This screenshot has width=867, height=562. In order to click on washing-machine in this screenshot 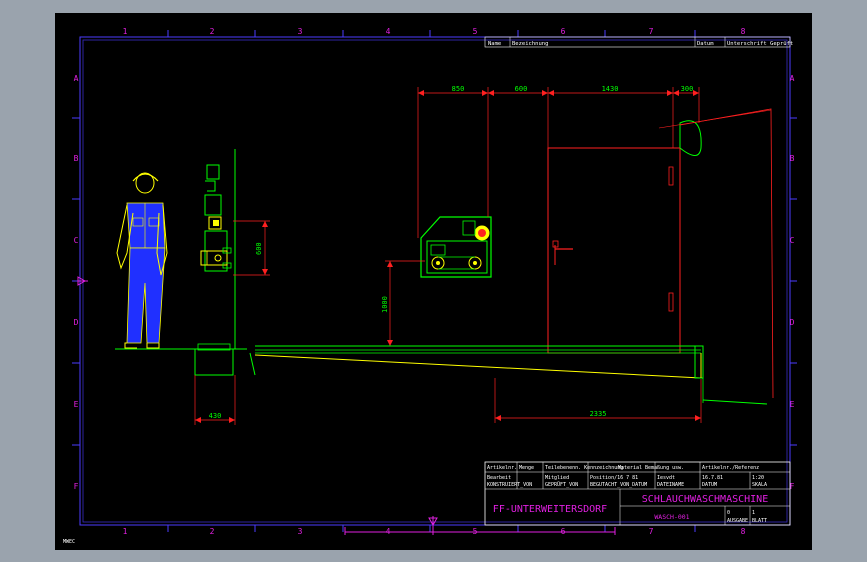, I will do `click(456, 247)`.